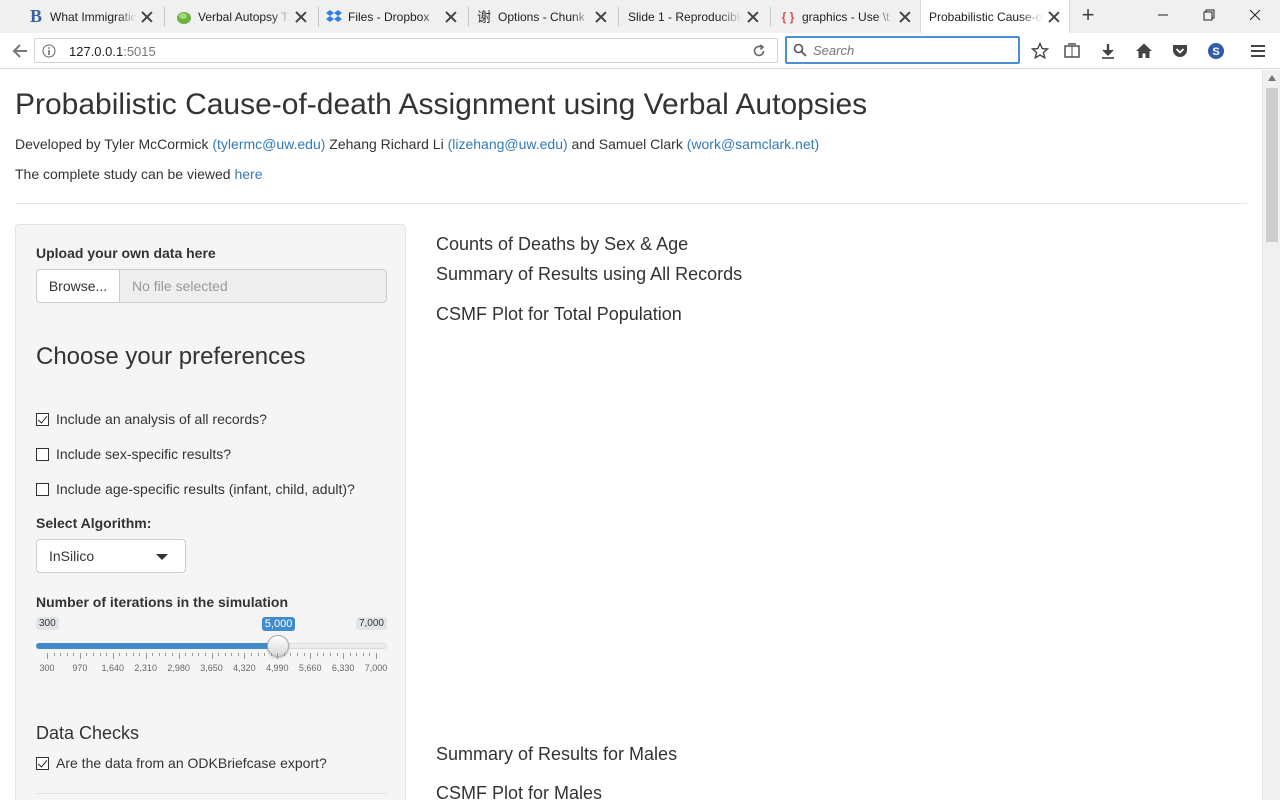  Describe the element at coordinates (126, 253) in the screenshot. I see `upload-label: Upload your own data here` at that location.